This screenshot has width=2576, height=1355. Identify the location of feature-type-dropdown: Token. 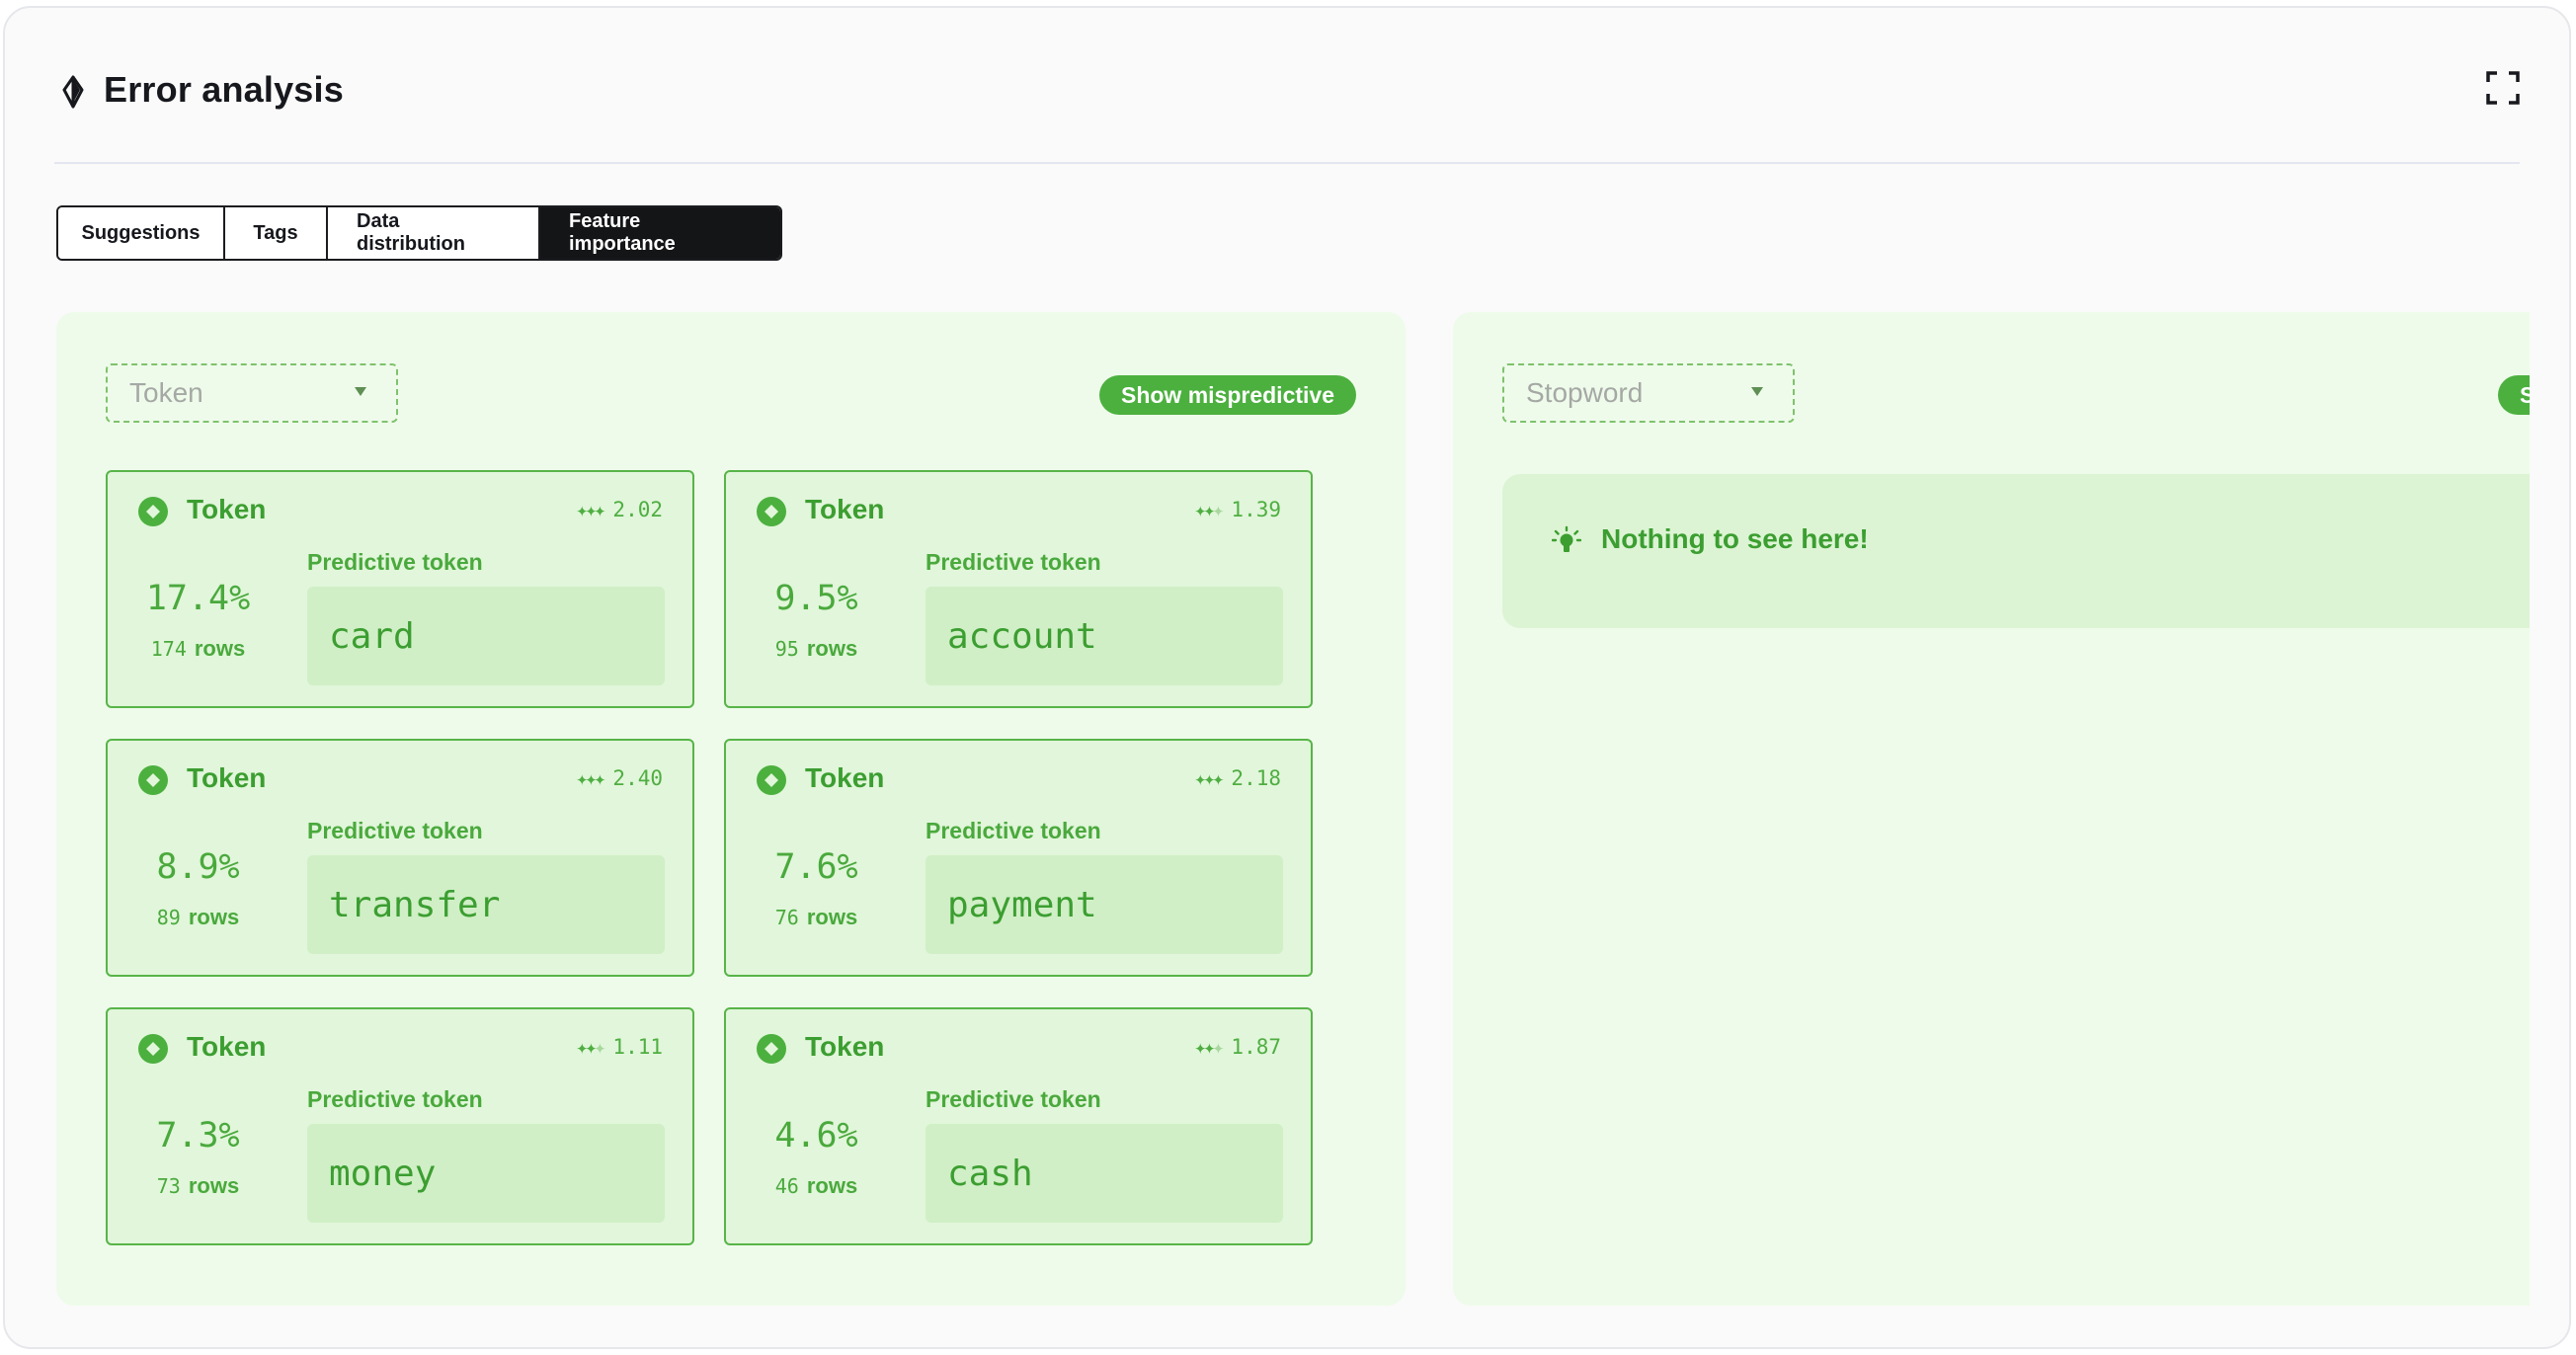
(252, 393).